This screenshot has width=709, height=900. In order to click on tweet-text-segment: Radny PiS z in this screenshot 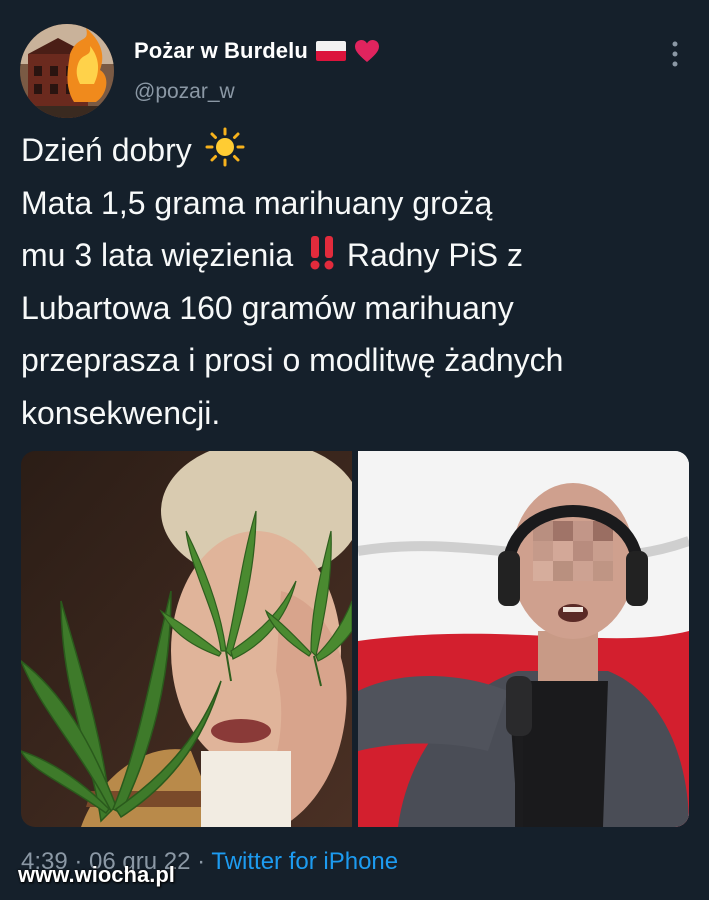, I will do `click(434, 255)`.